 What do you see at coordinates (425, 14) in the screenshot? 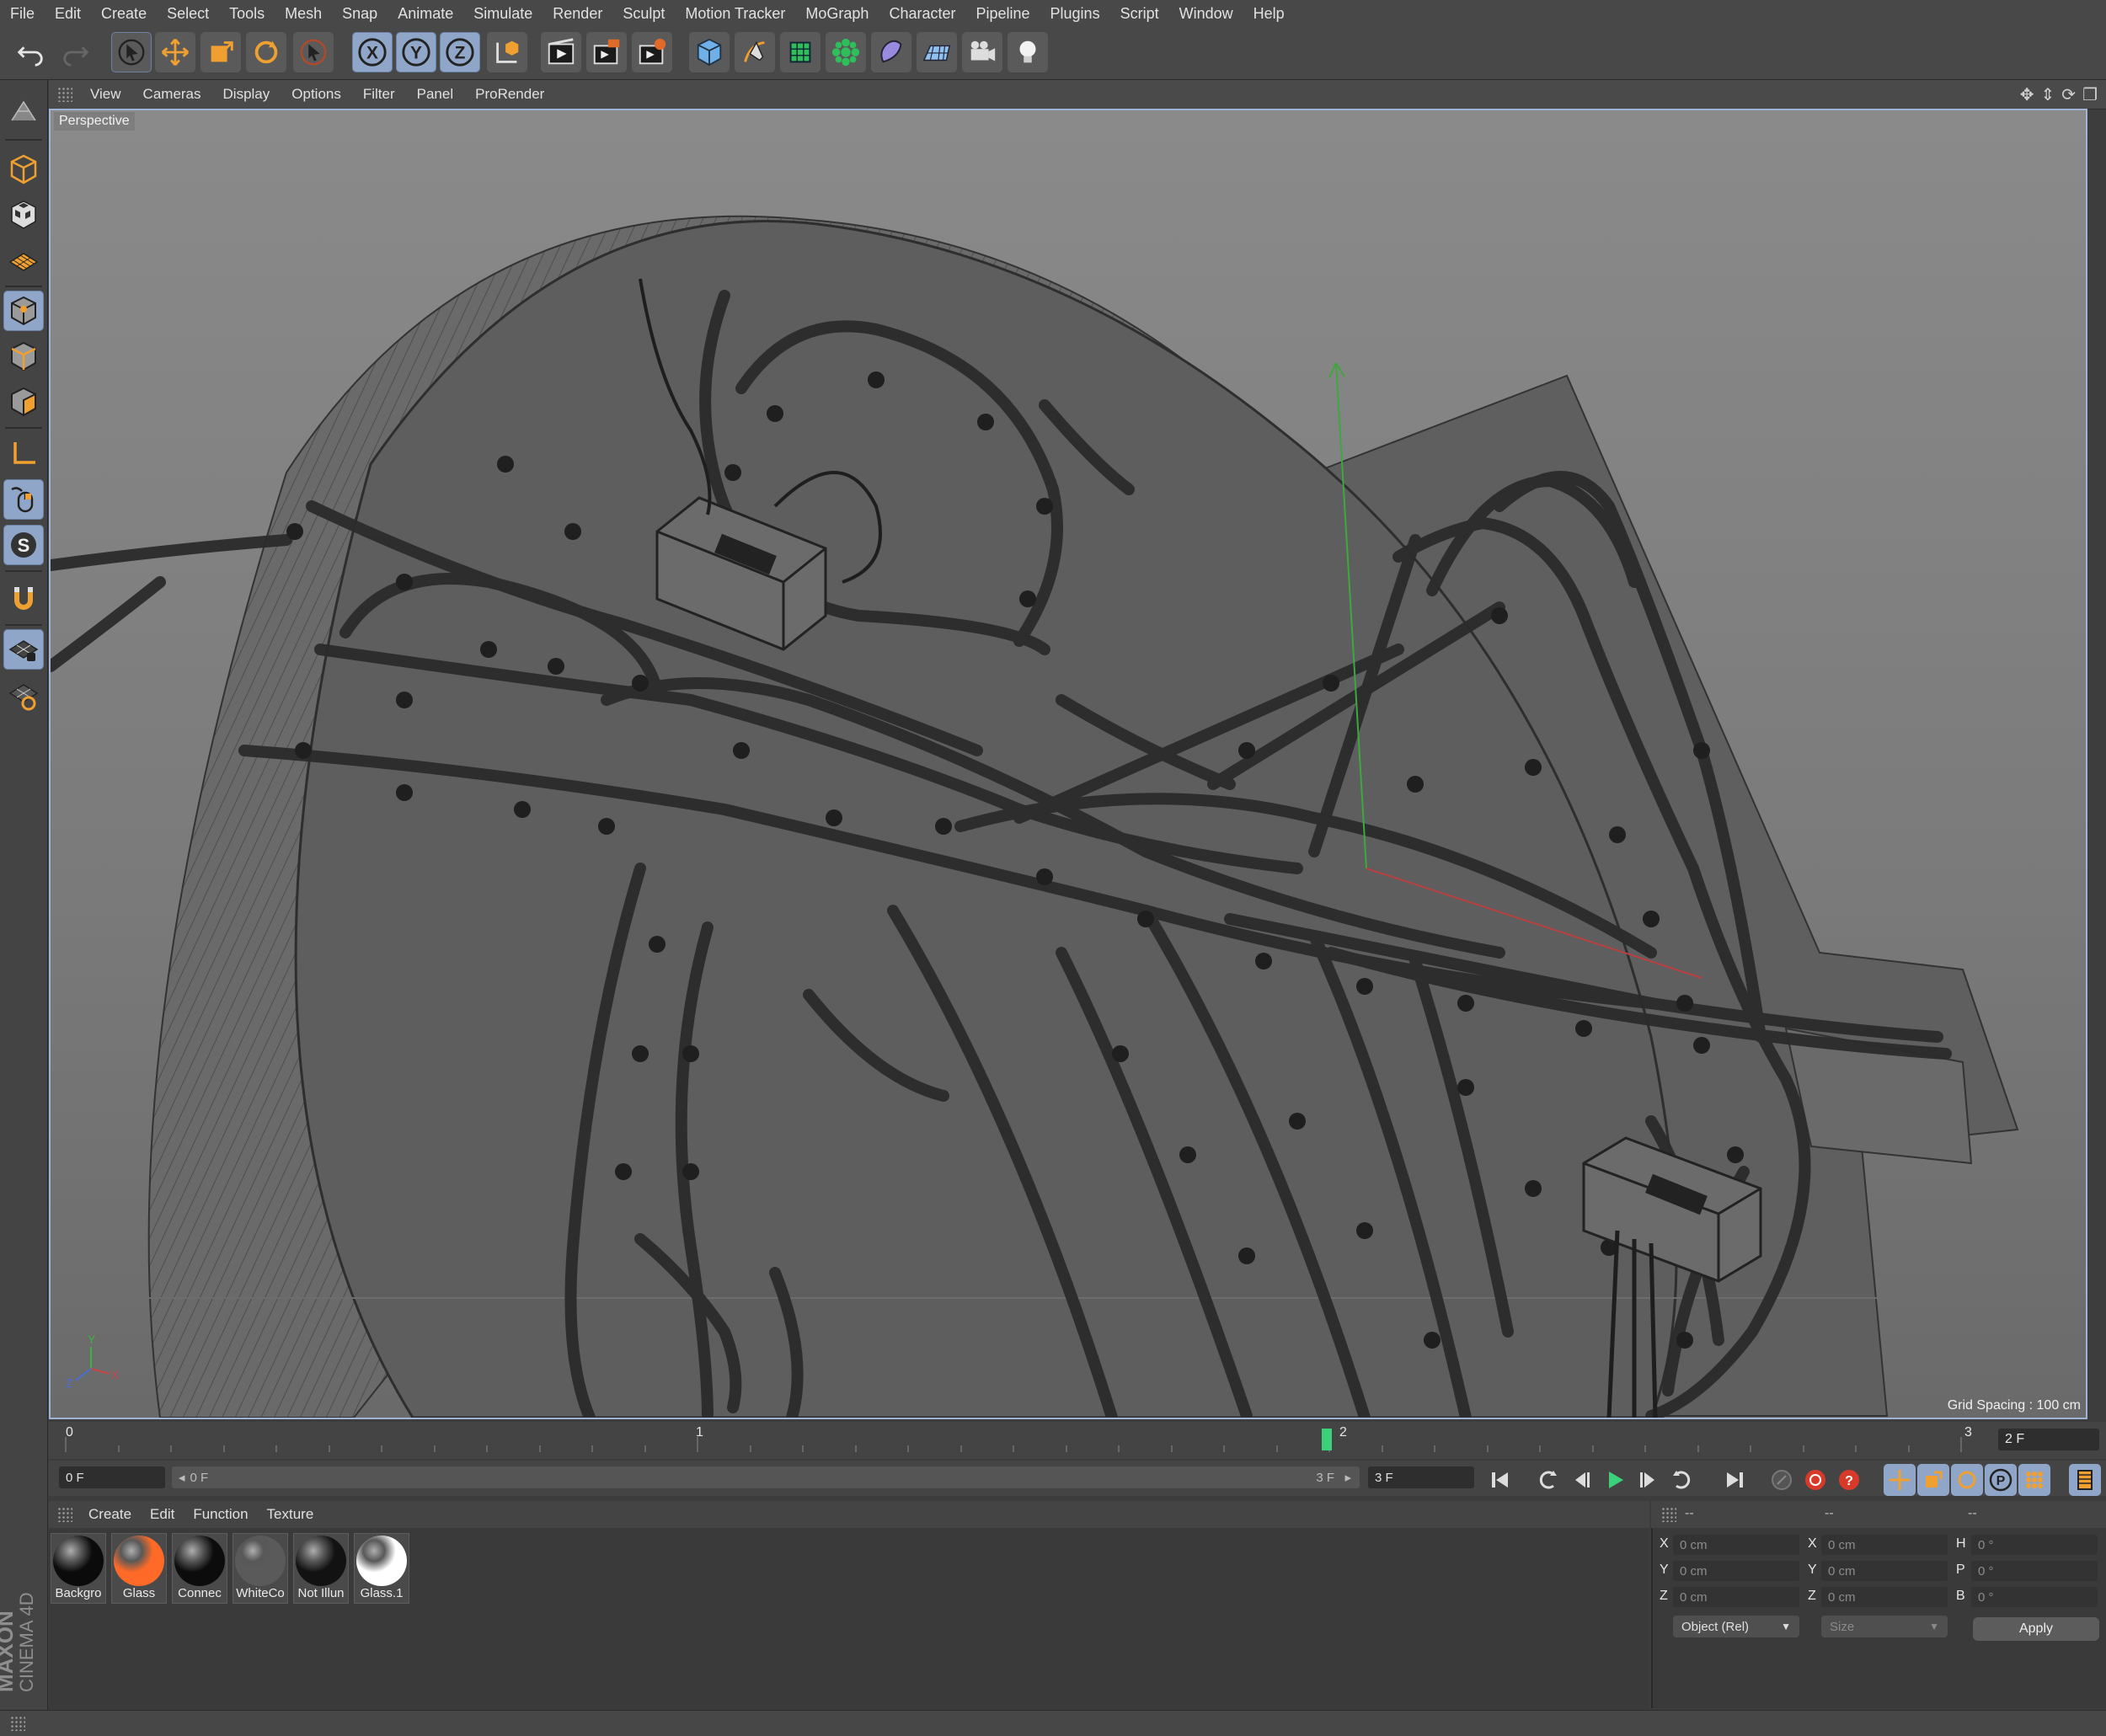
I see `menu-animate: Animate` at bounding box center [425, 14].